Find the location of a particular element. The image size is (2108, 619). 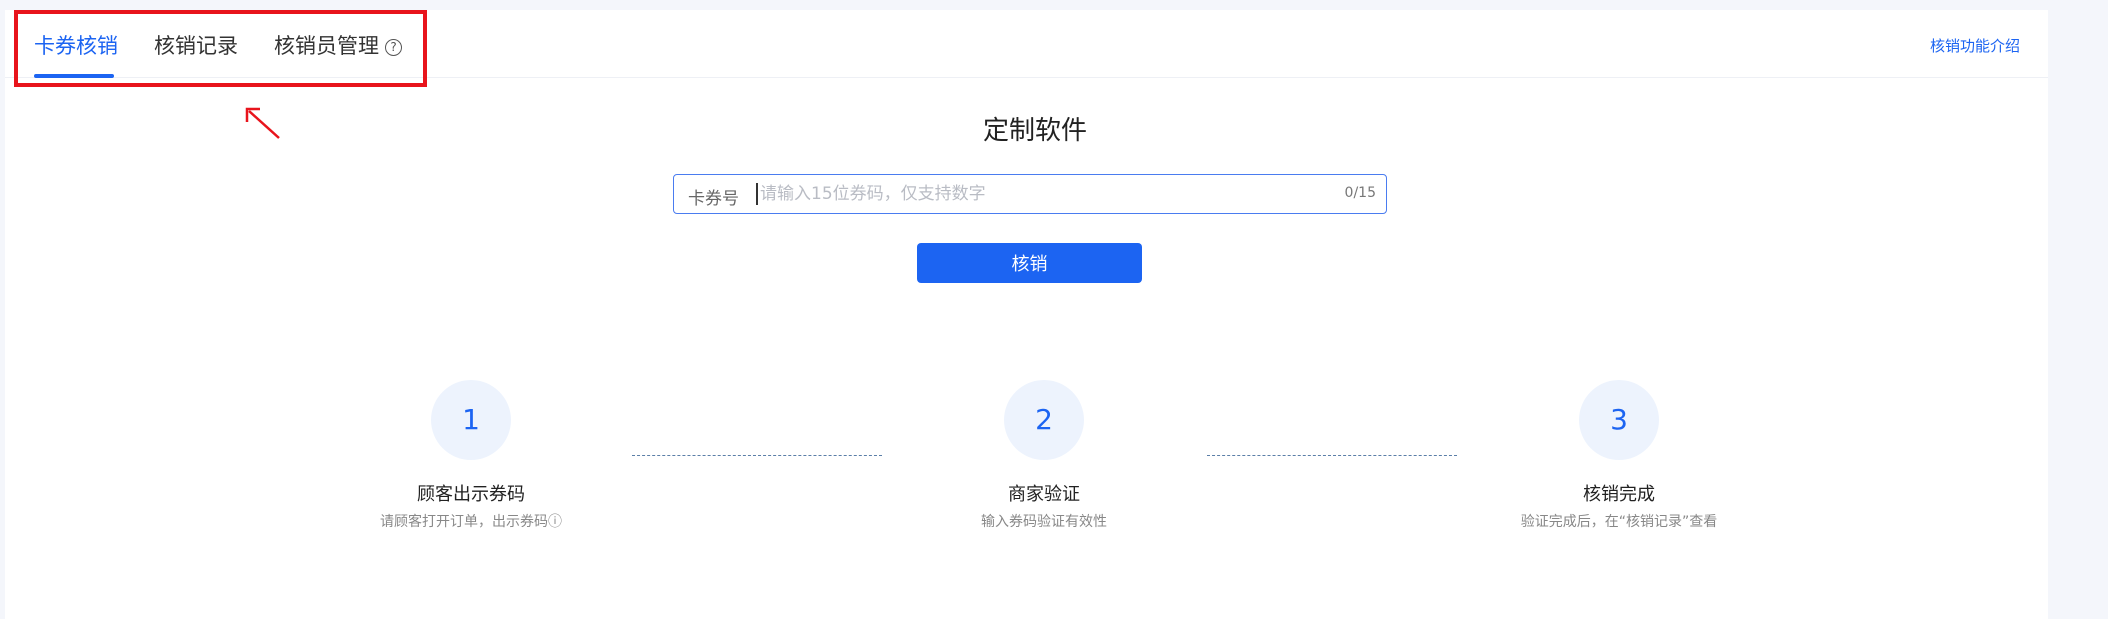

tab-label: 核销记录 is located at coordinates (196, 46).